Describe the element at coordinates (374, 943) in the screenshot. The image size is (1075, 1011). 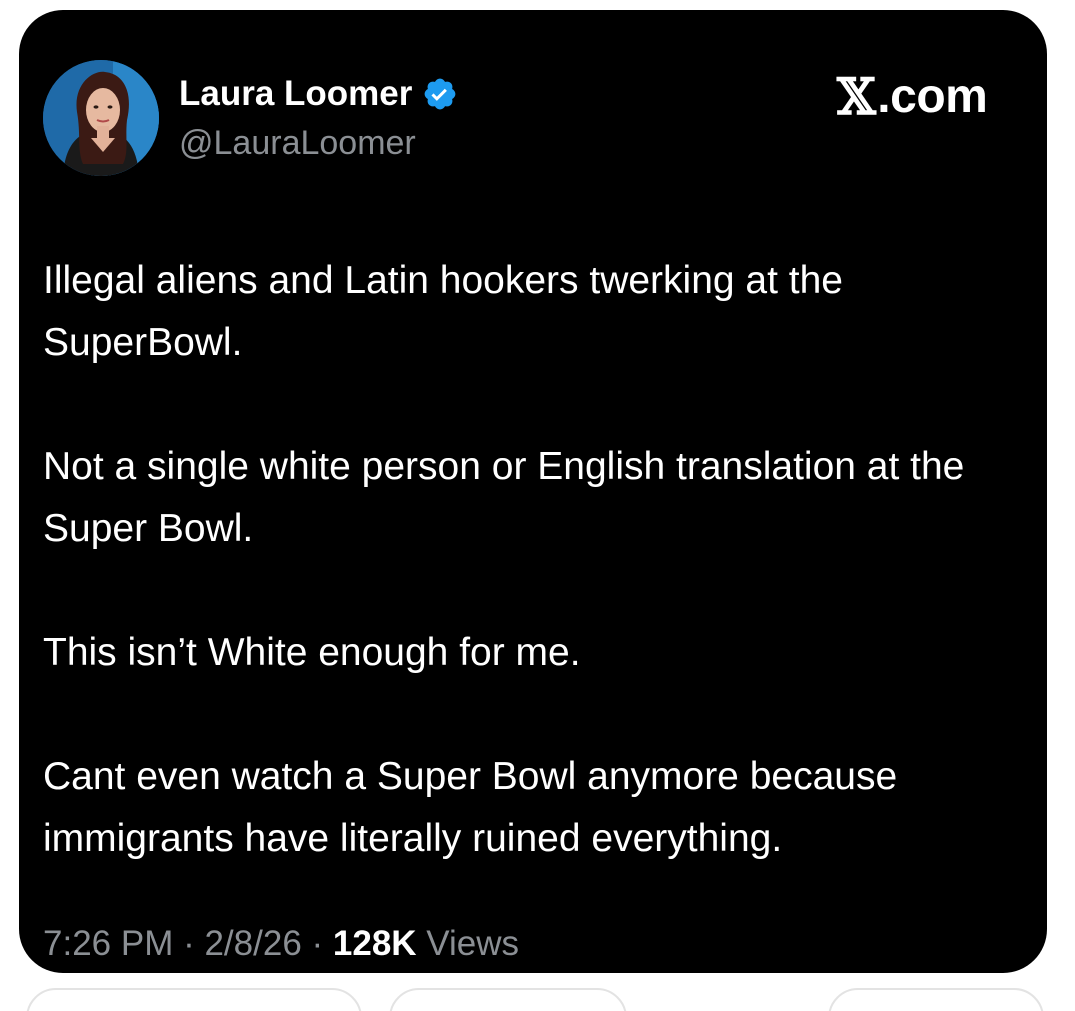
I see `views-count: 128K` at that location.